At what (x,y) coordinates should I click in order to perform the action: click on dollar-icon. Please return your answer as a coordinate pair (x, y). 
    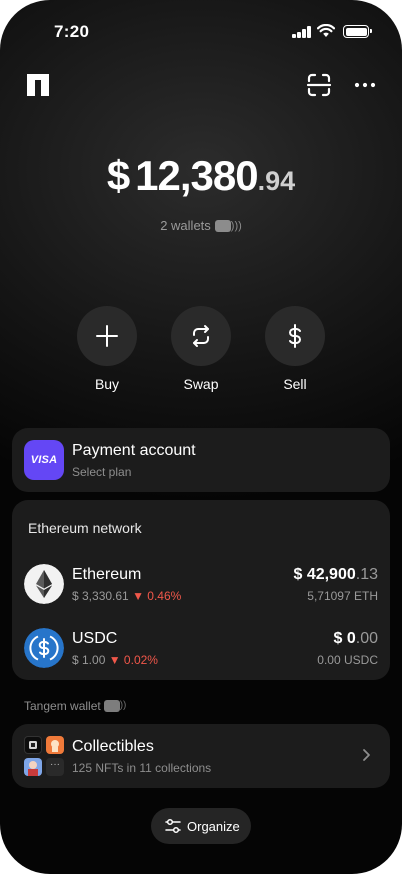
    Looking at the image, I should click on (295, 336).